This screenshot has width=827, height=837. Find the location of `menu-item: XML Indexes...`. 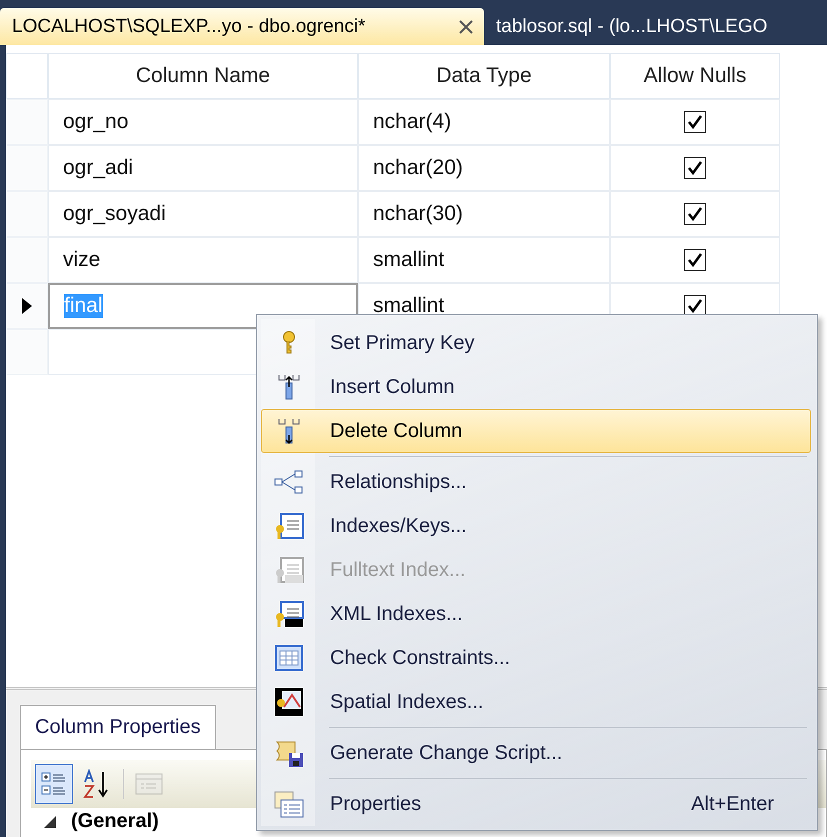

menu-item: XML Indexes... is located at coordinates (536, 614).